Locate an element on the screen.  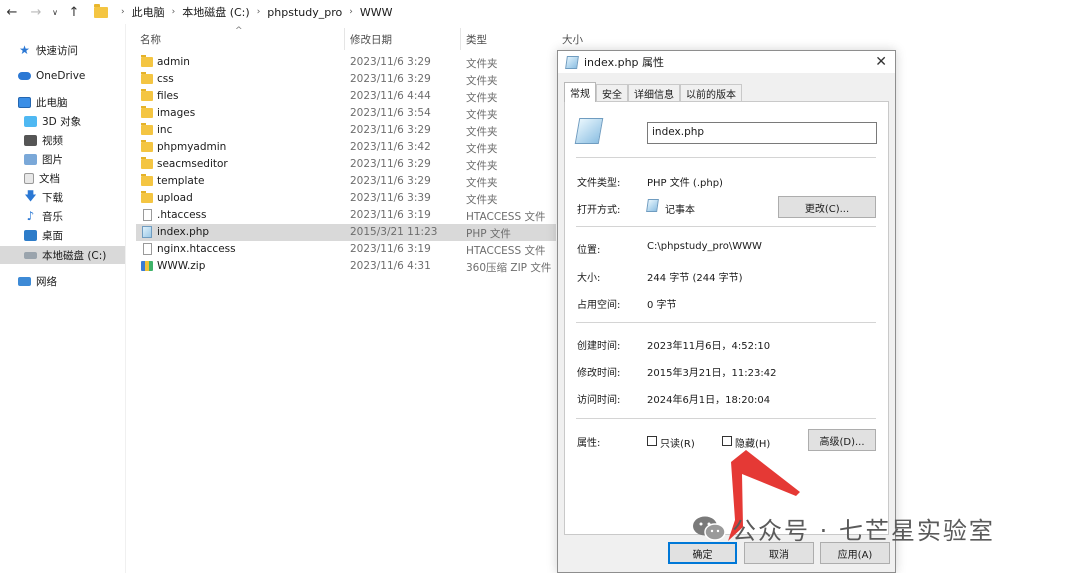
star-icon: ★ is located at coordinates (24, 50).